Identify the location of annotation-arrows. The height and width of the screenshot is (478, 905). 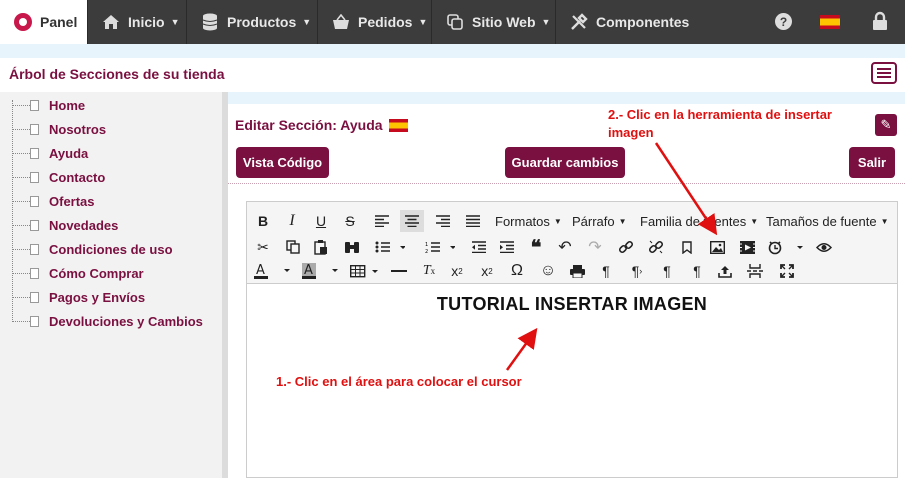
(611, 256).